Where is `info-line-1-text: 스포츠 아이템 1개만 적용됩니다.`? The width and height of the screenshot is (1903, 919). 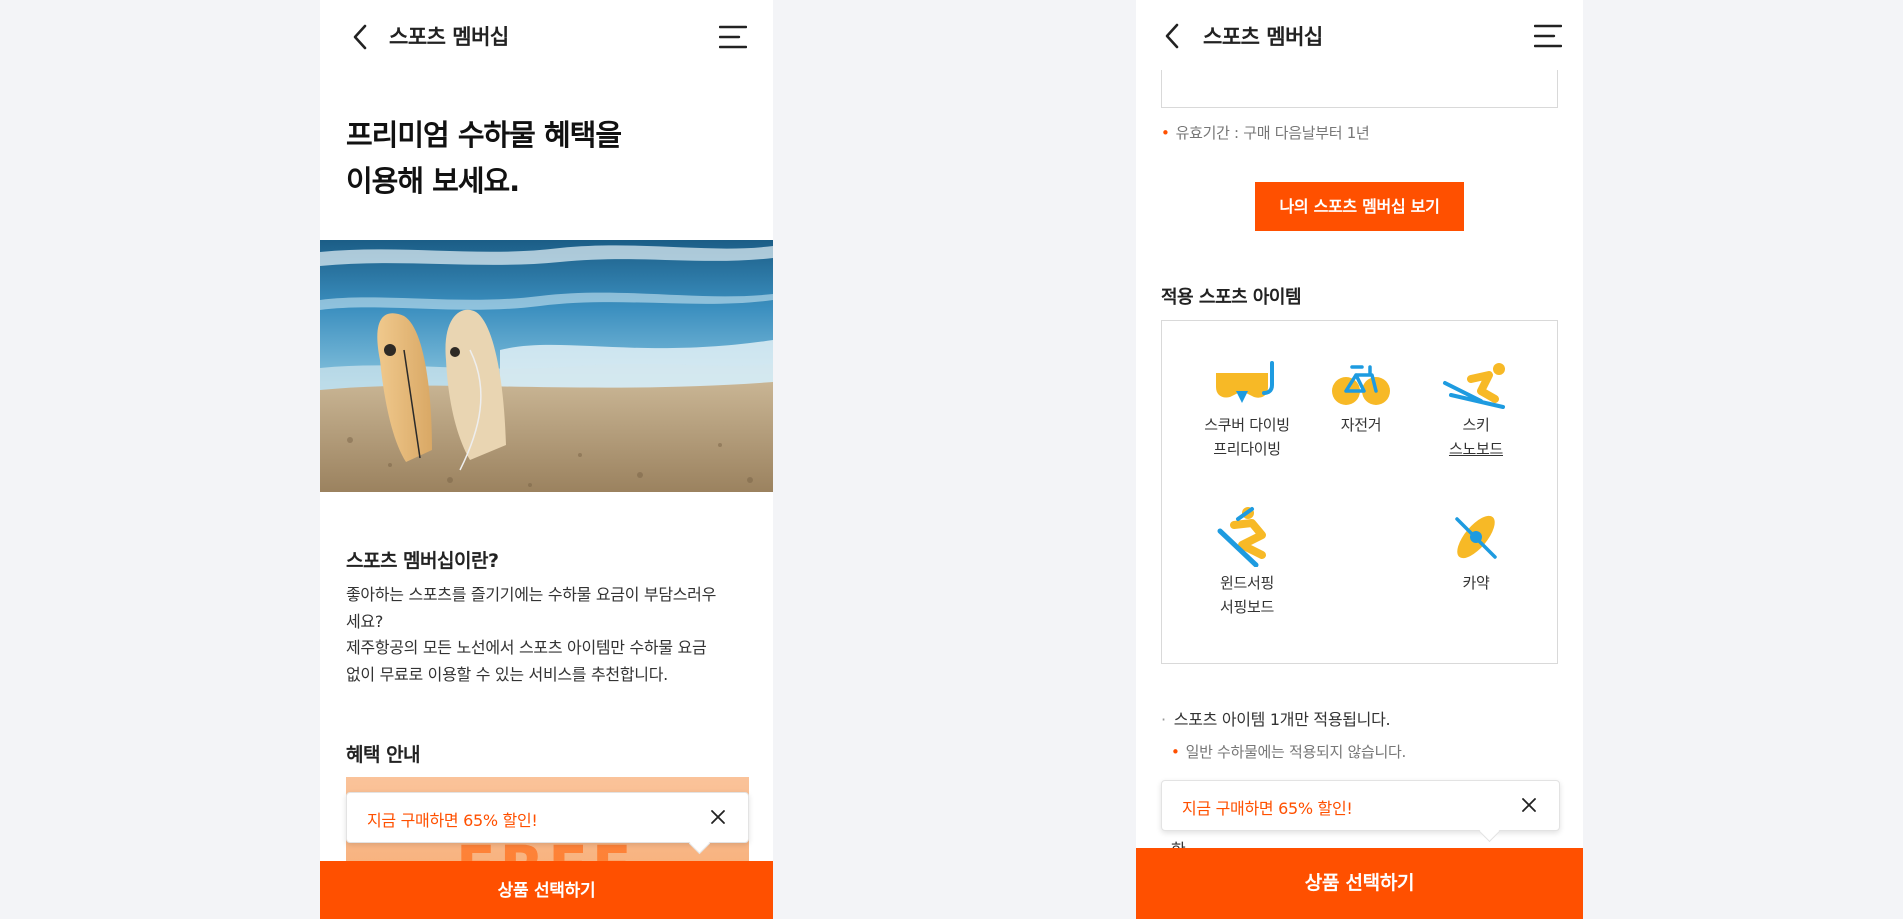 info-line-1-text: 스포츠 아이템 1개만 적용됩니다. is located at coordinates (1282, 719).